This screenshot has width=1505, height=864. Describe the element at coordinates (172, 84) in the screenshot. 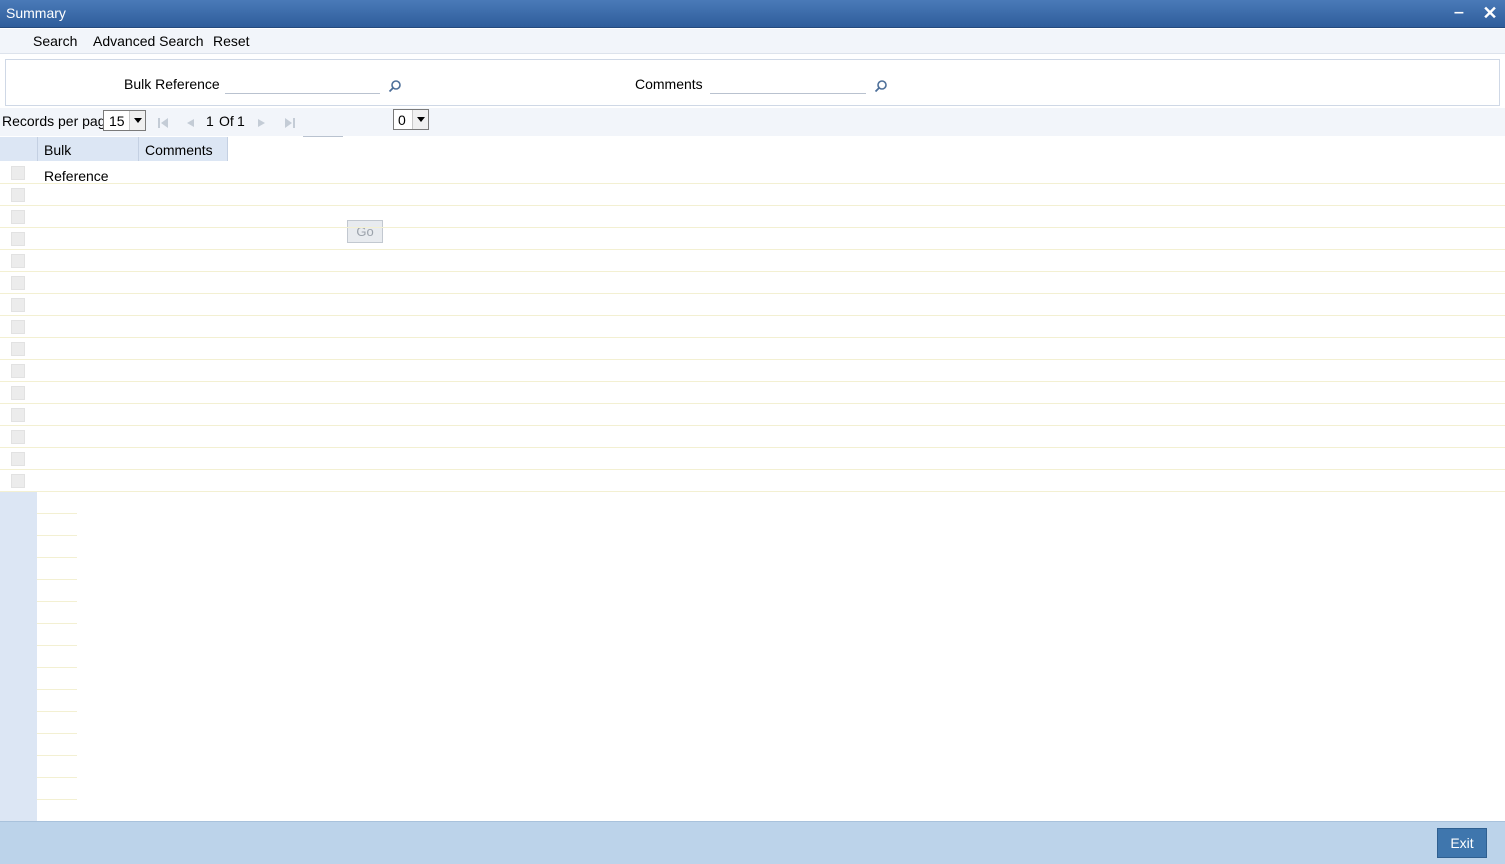

I see `bulk-reference-label: Bulk Reference` at that location.